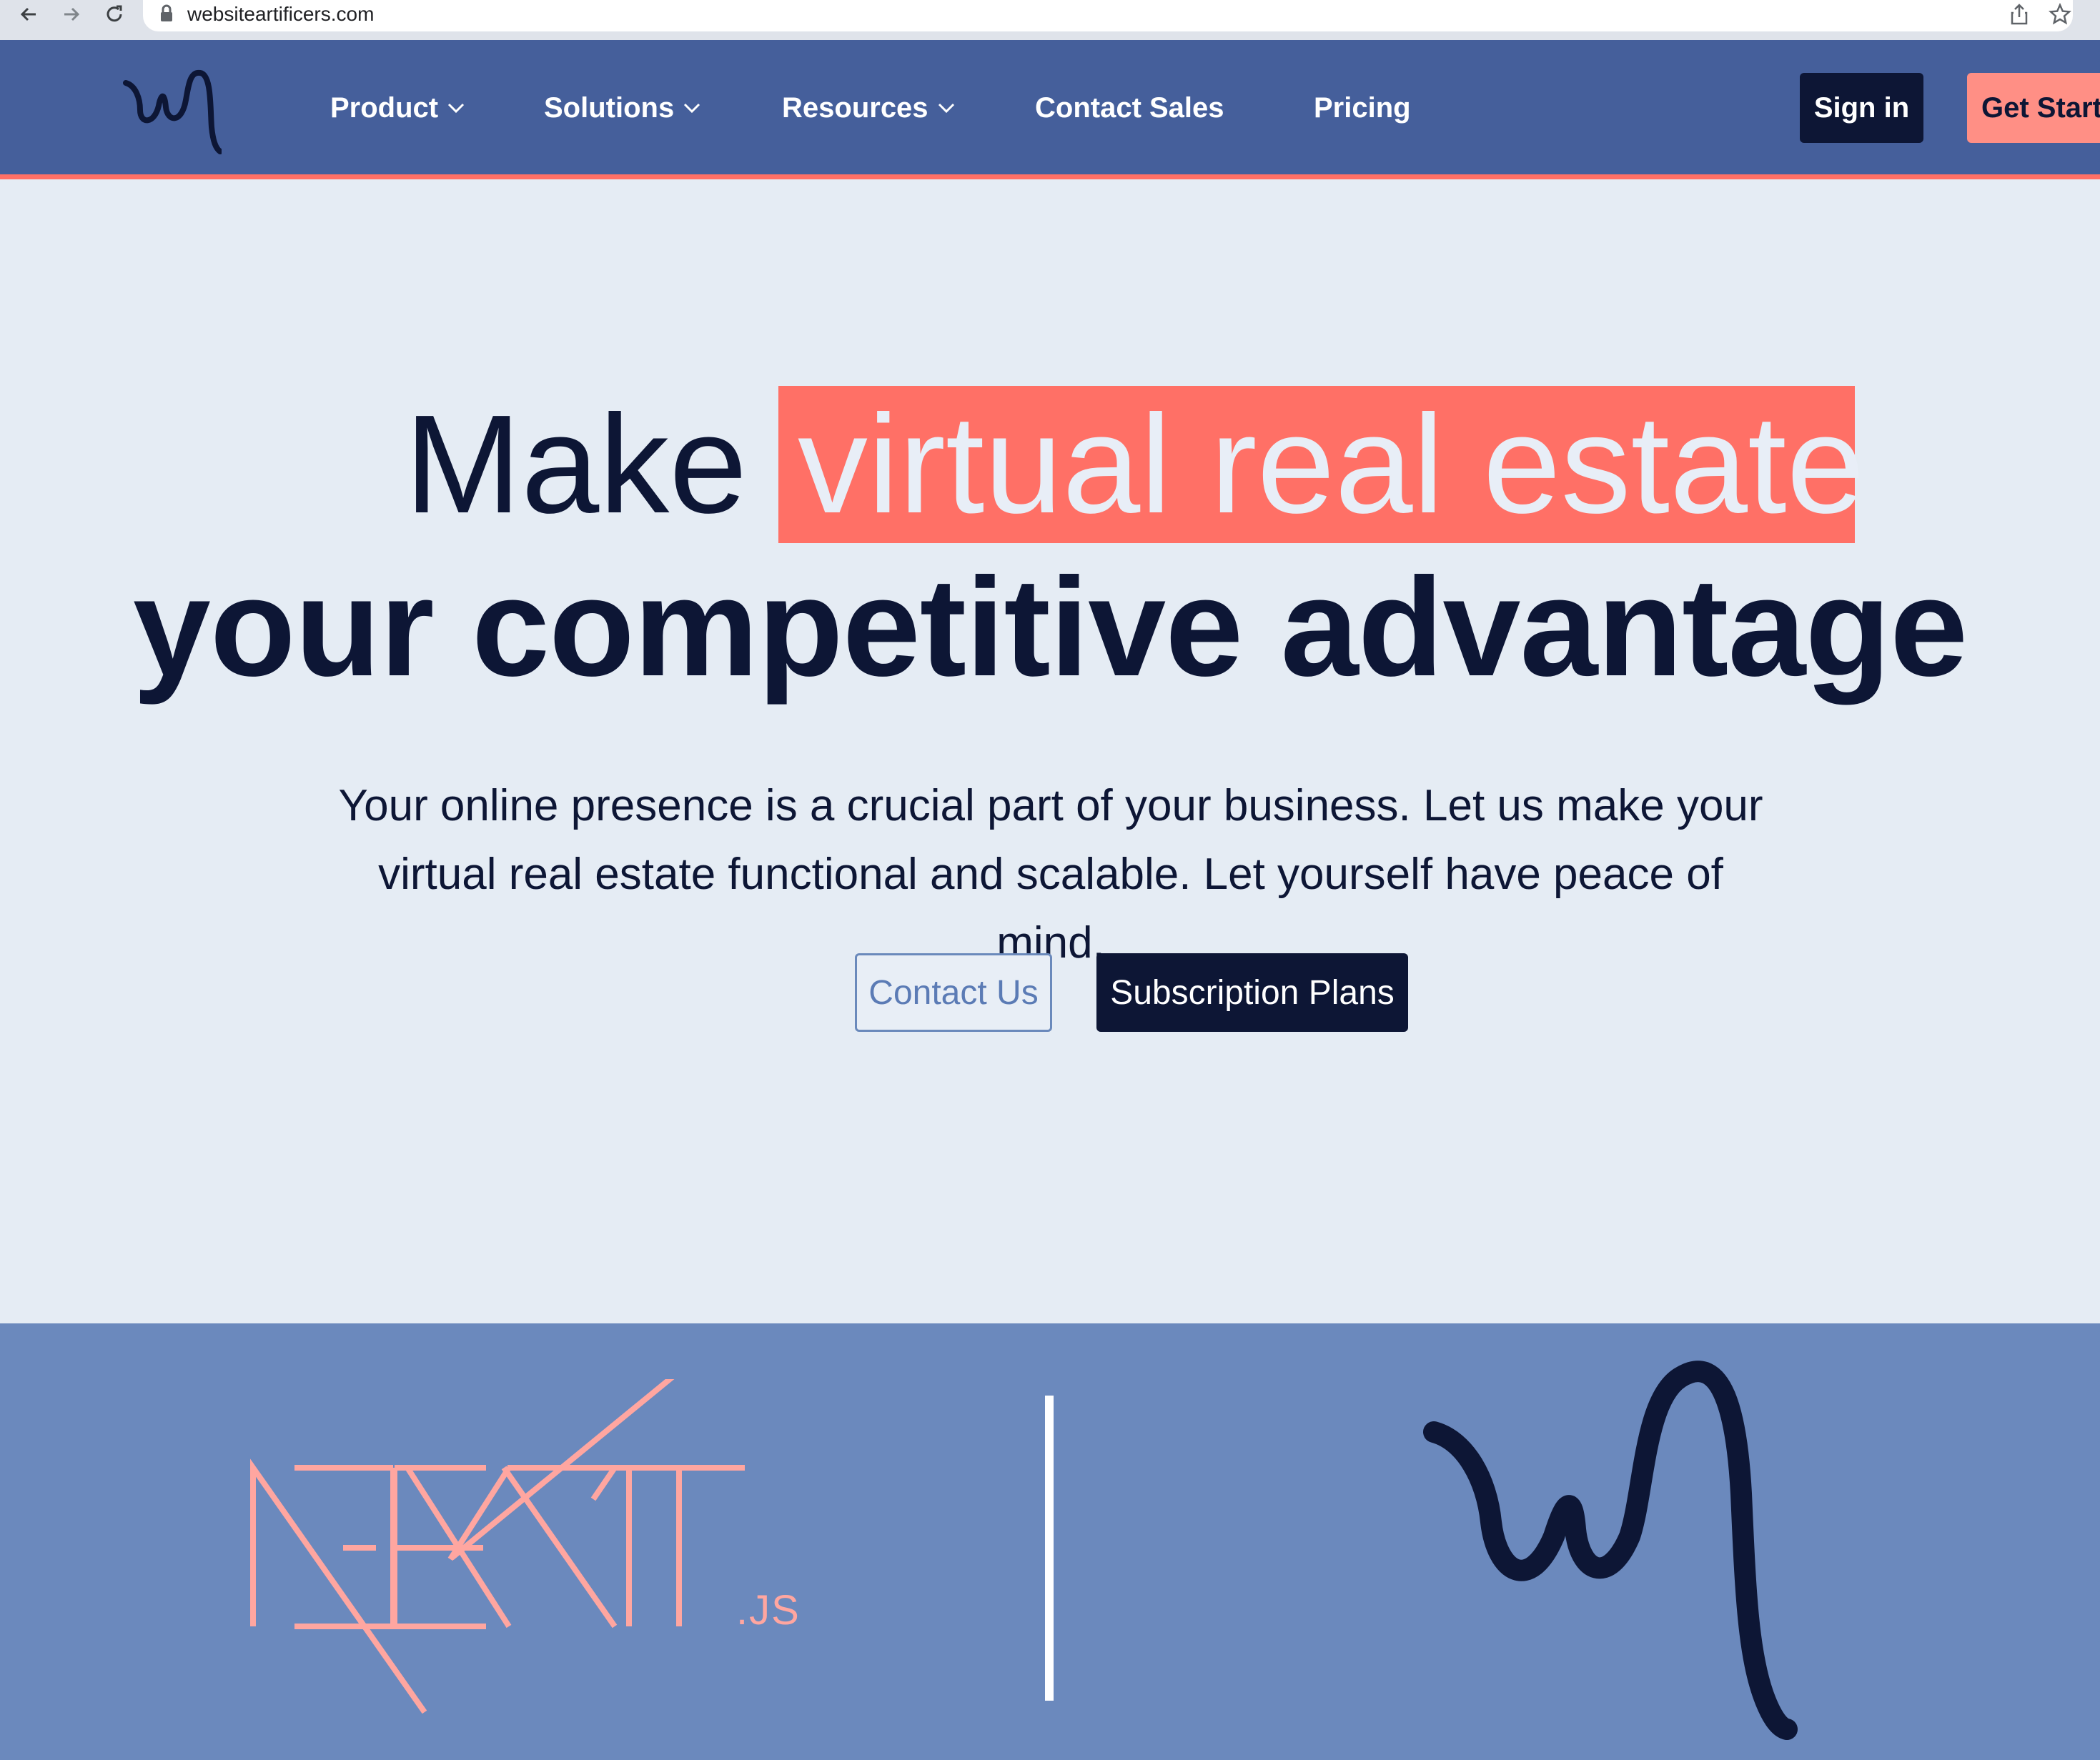 This screenshot has height=1760, width=2100. Describe the element at coordinates (768, 1610) in the screenshot. I see `nextjs-logo-text: .JS` at that location.